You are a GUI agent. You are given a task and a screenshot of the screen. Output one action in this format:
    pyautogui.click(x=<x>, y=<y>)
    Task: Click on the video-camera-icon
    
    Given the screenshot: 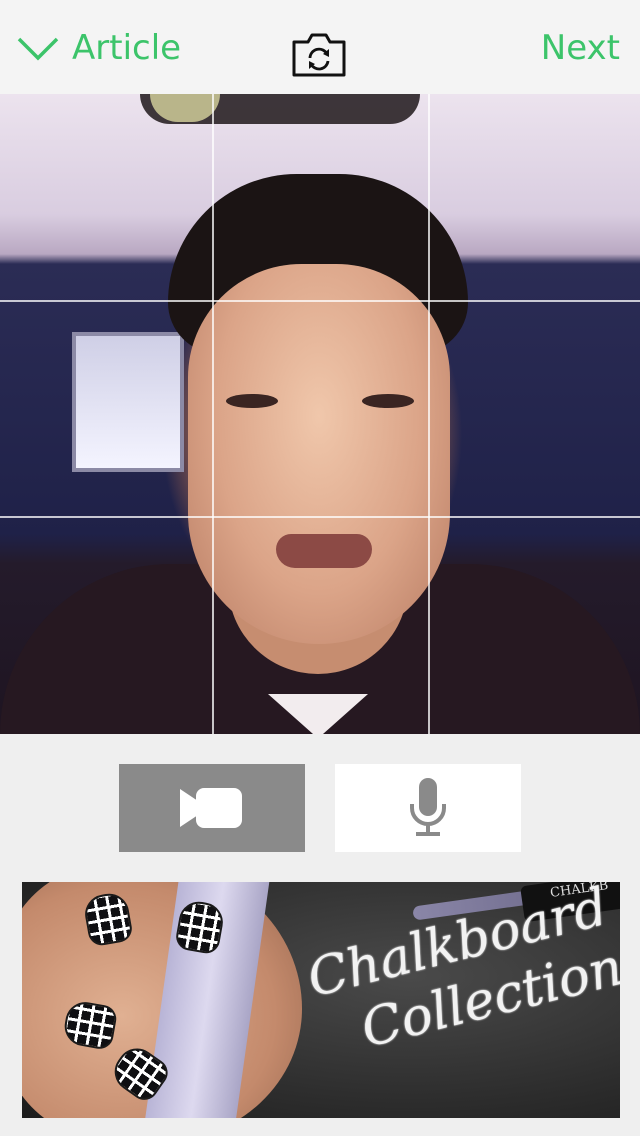 What is the action you would take?
    pyautogui.click(x=211, y=808)
    